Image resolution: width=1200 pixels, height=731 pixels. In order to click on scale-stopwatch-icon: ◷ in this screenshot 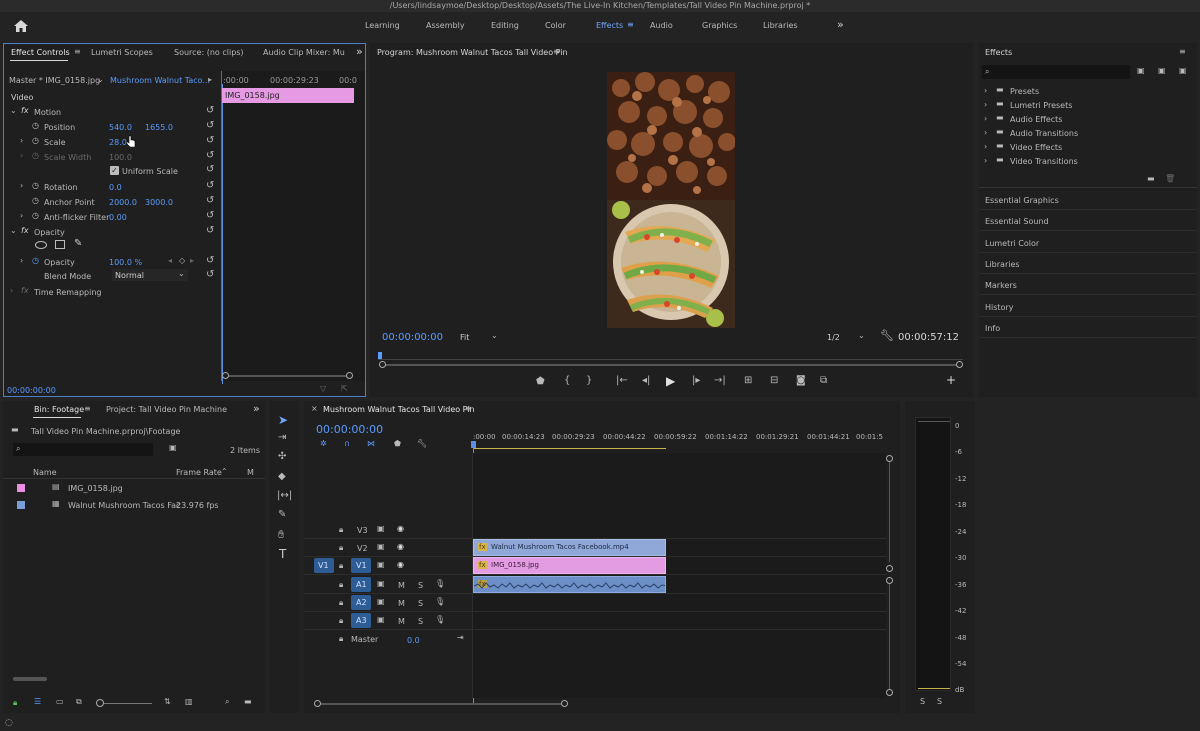, I will do `click(35, 140)`.